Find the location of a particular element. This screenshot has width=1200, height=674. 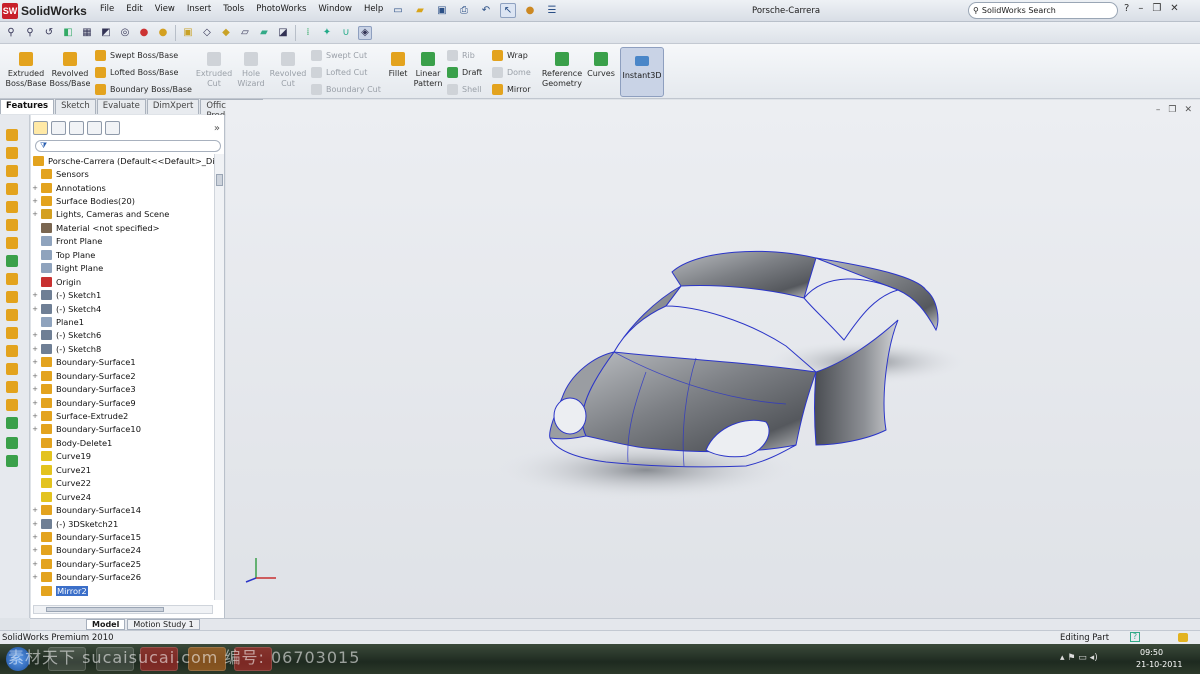

tree-item: + Boundary-Surface24 is located at coordinates (122, 550).